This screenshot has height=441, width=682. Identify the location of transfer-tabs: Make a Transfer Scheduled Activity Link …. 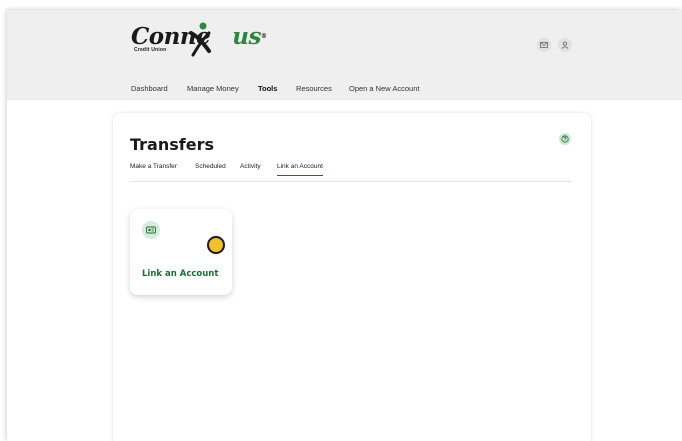
(351, 172).